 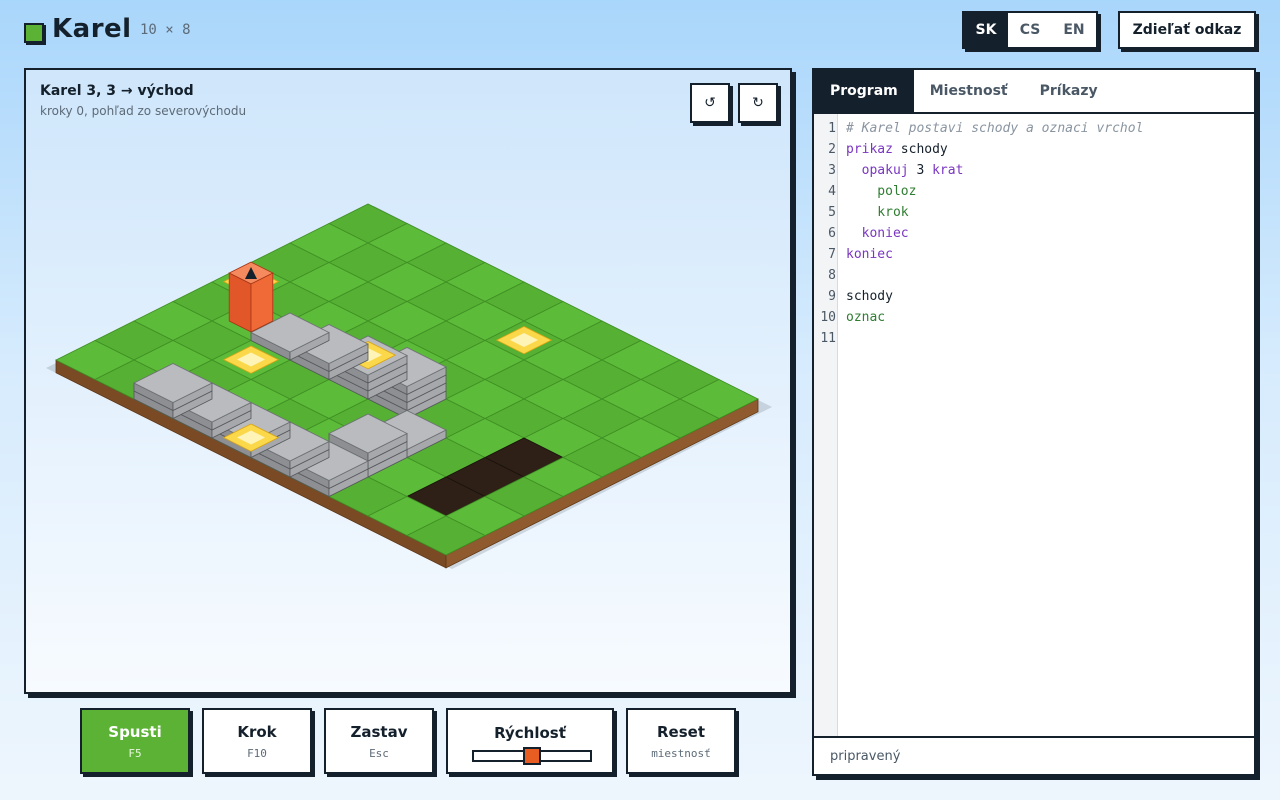 I want to click on code-text: krok, so click(x=877, y=212).